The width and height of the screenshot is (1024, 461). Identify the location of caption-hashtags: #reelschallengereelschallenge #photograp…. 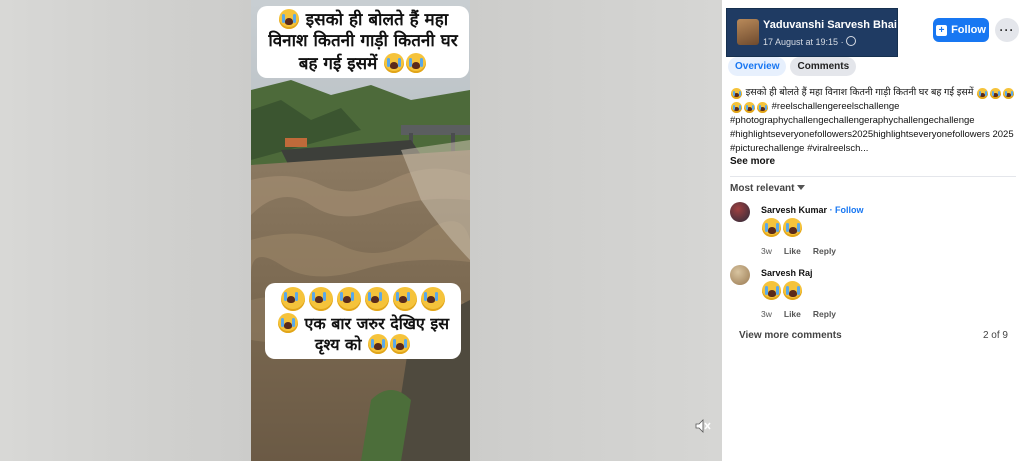
(872, 127).